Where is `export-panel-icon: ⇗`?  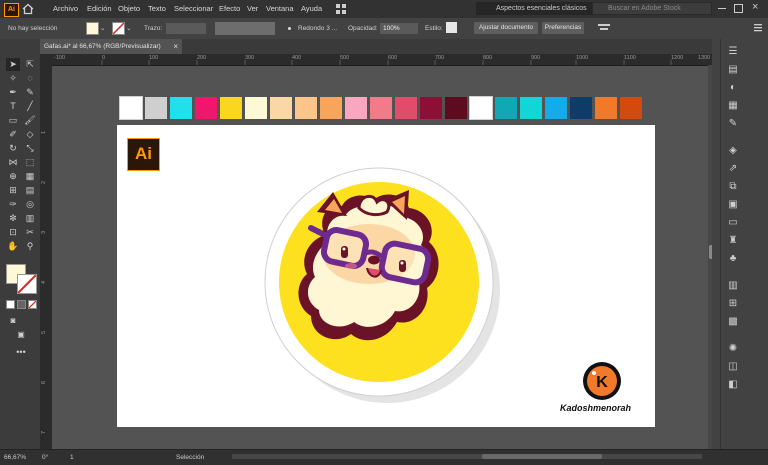
export-panel-icon: ⇗ is located at coordinates (733, 169).